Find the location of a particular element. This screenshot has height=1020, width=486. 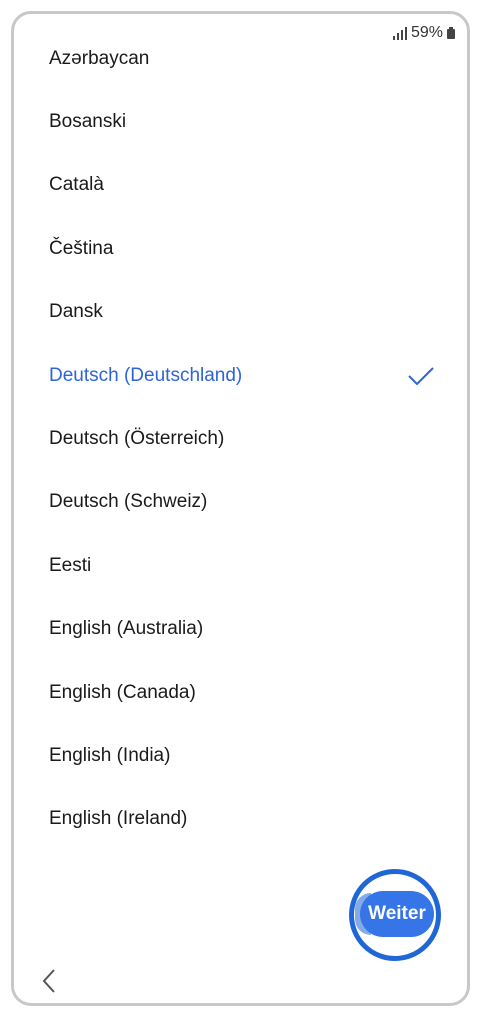

language-item-catala: Català is located at coordinates (240, 185).